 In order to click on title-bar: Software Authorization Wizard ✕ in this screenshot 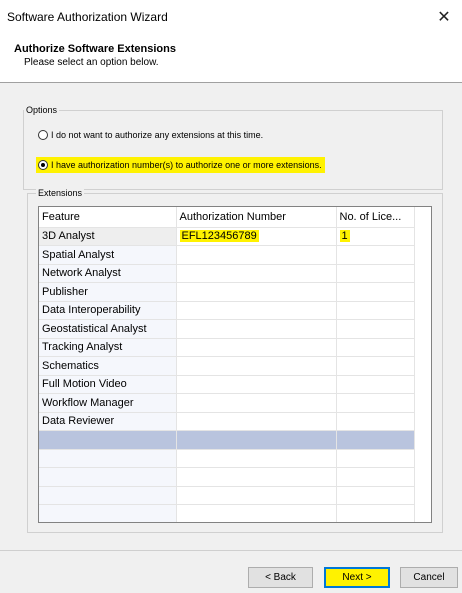, I will do `click(231, 18)`.